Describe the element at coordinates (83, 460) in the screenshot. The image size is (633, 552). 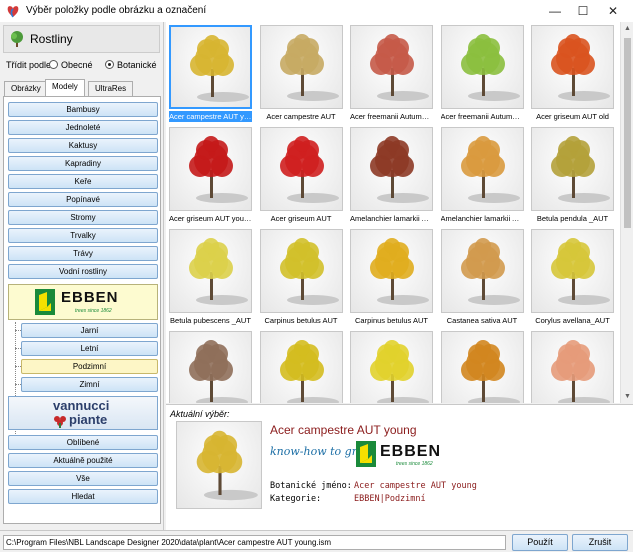
I see `recent-button: Aktuálně použité` at that location.